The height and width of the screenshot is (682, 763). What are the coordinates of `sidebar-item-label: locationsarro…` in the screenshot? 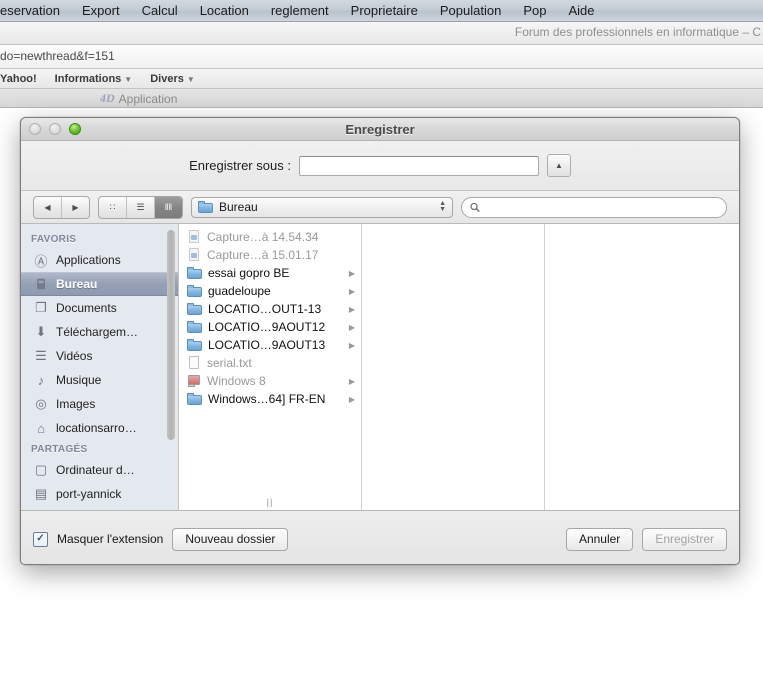 It's located at (96, 428).